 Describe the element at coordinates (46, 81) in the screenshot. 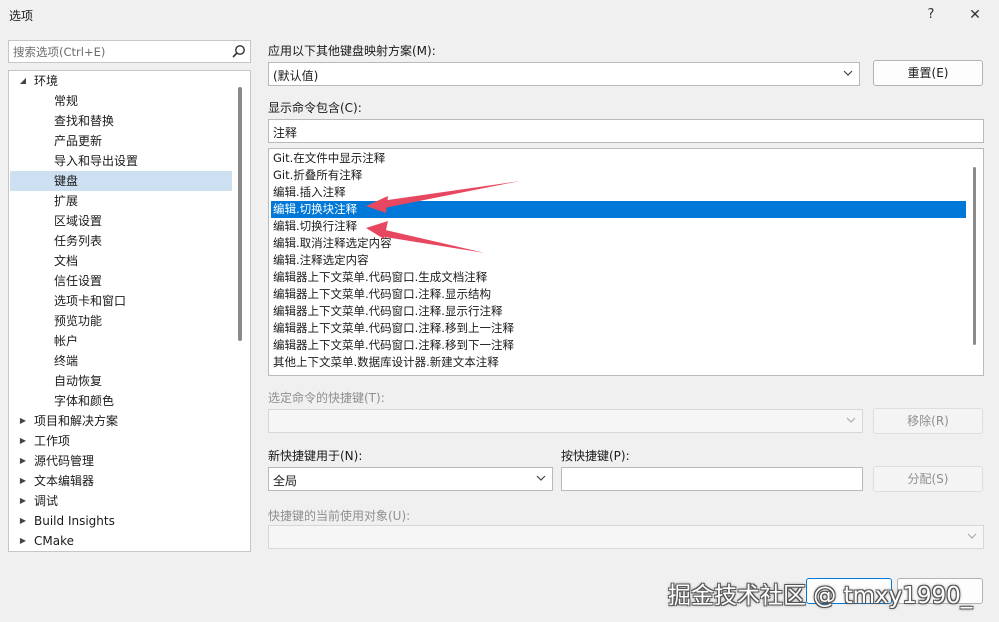

I see `tree-item-label: 环境` at that location.